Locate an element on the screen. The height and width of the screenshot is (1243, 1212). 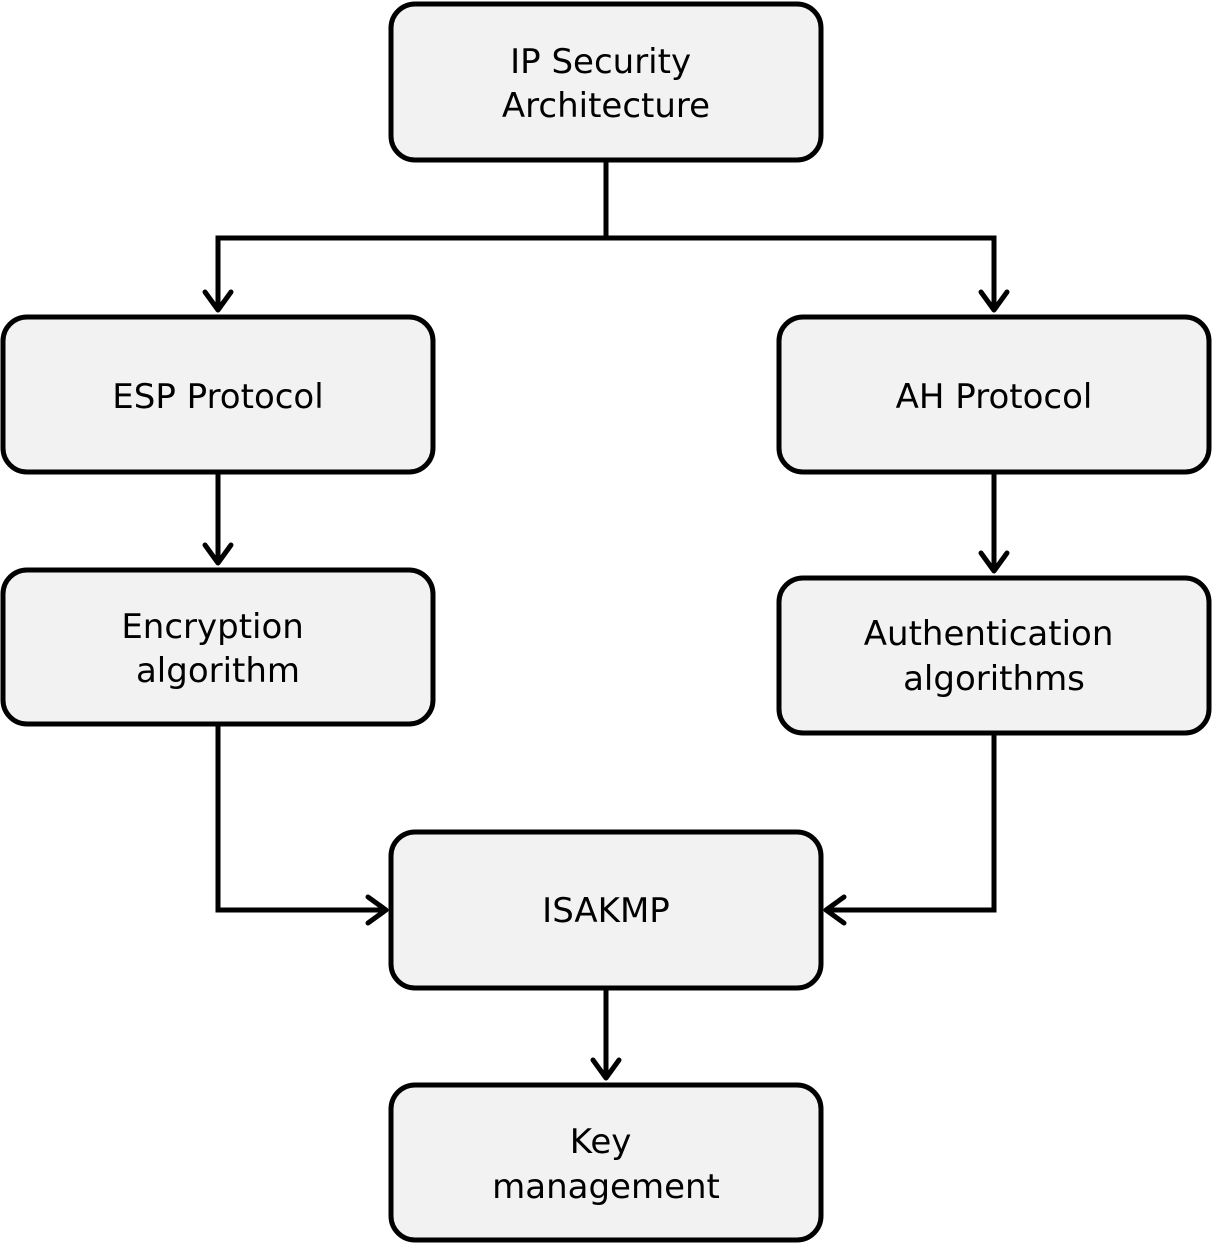
edge-ipsec-to-esp is located at coordinates (412, 235).